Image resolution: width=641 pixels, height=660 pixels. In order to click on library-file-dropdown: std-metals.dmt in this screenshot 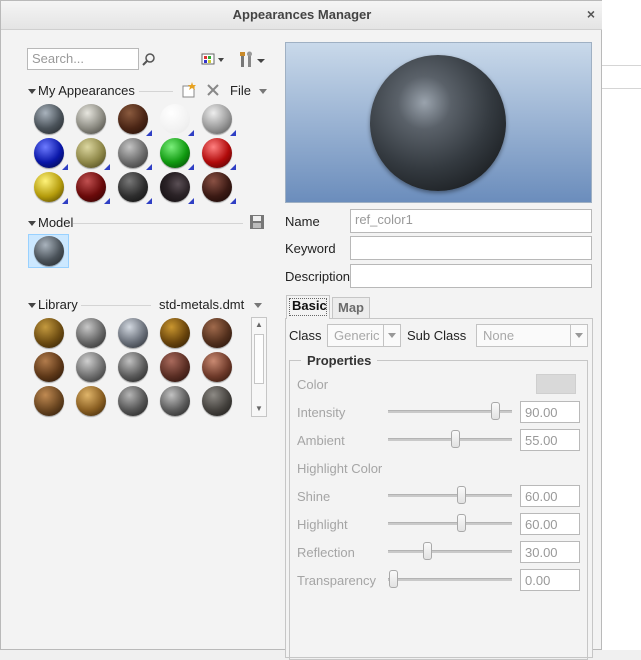, I will do `click(211, 304)`.